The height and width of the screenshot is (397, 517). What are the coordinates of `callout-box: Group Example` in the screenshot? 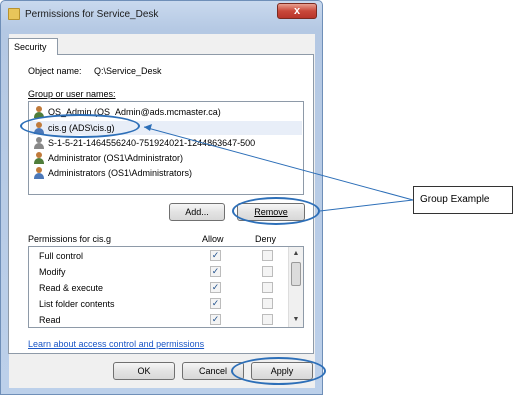 It's located at (463, 200).